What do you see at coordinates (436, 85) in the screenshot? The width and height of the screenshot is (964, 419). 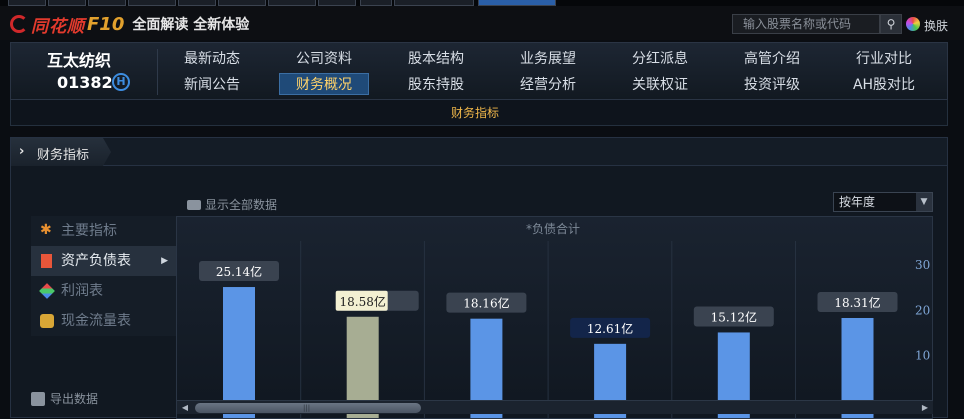 I see `nav-item: 股东持股` at bounding box center [436, 85].